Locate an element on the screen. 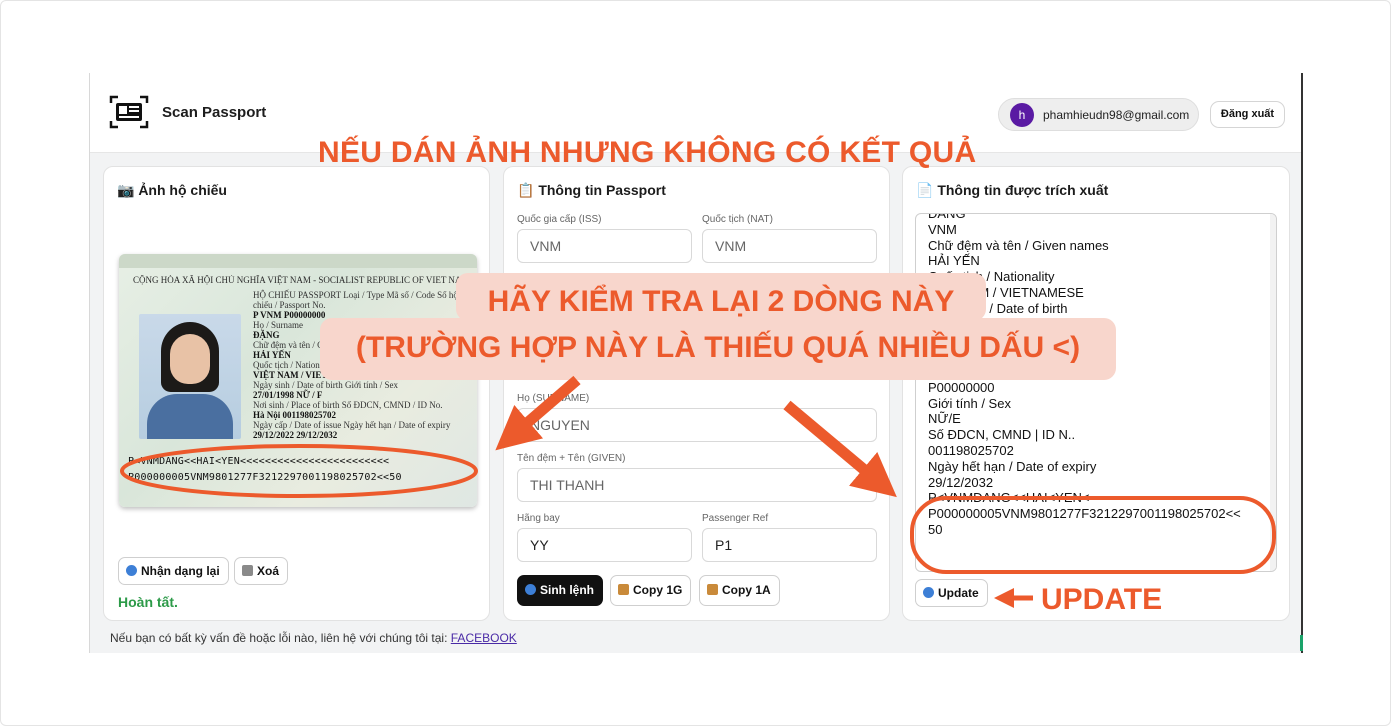 Image resolution: width=1391 pixels, height=726 pixels. pax-input: P1 is located at coordinates (789, 545).